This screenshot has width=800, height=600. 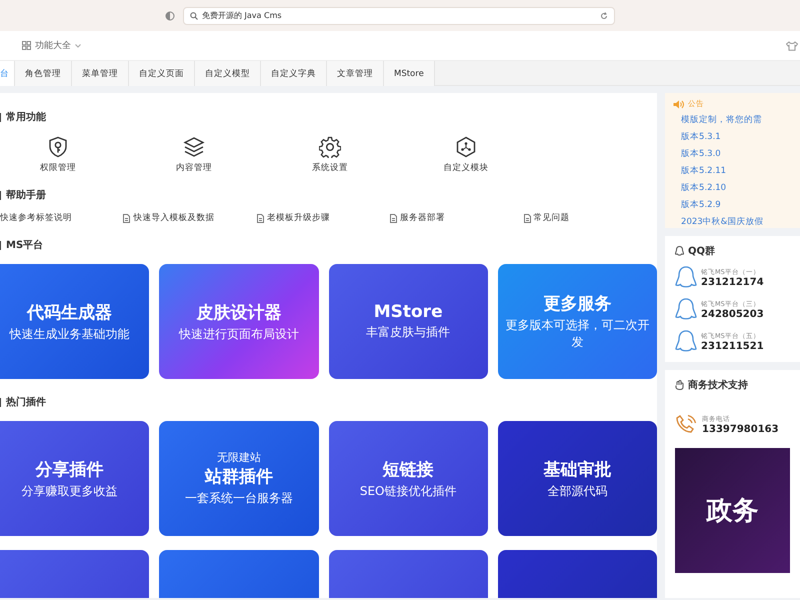 I want to click on settings-icon, so click(x=330, y=147).